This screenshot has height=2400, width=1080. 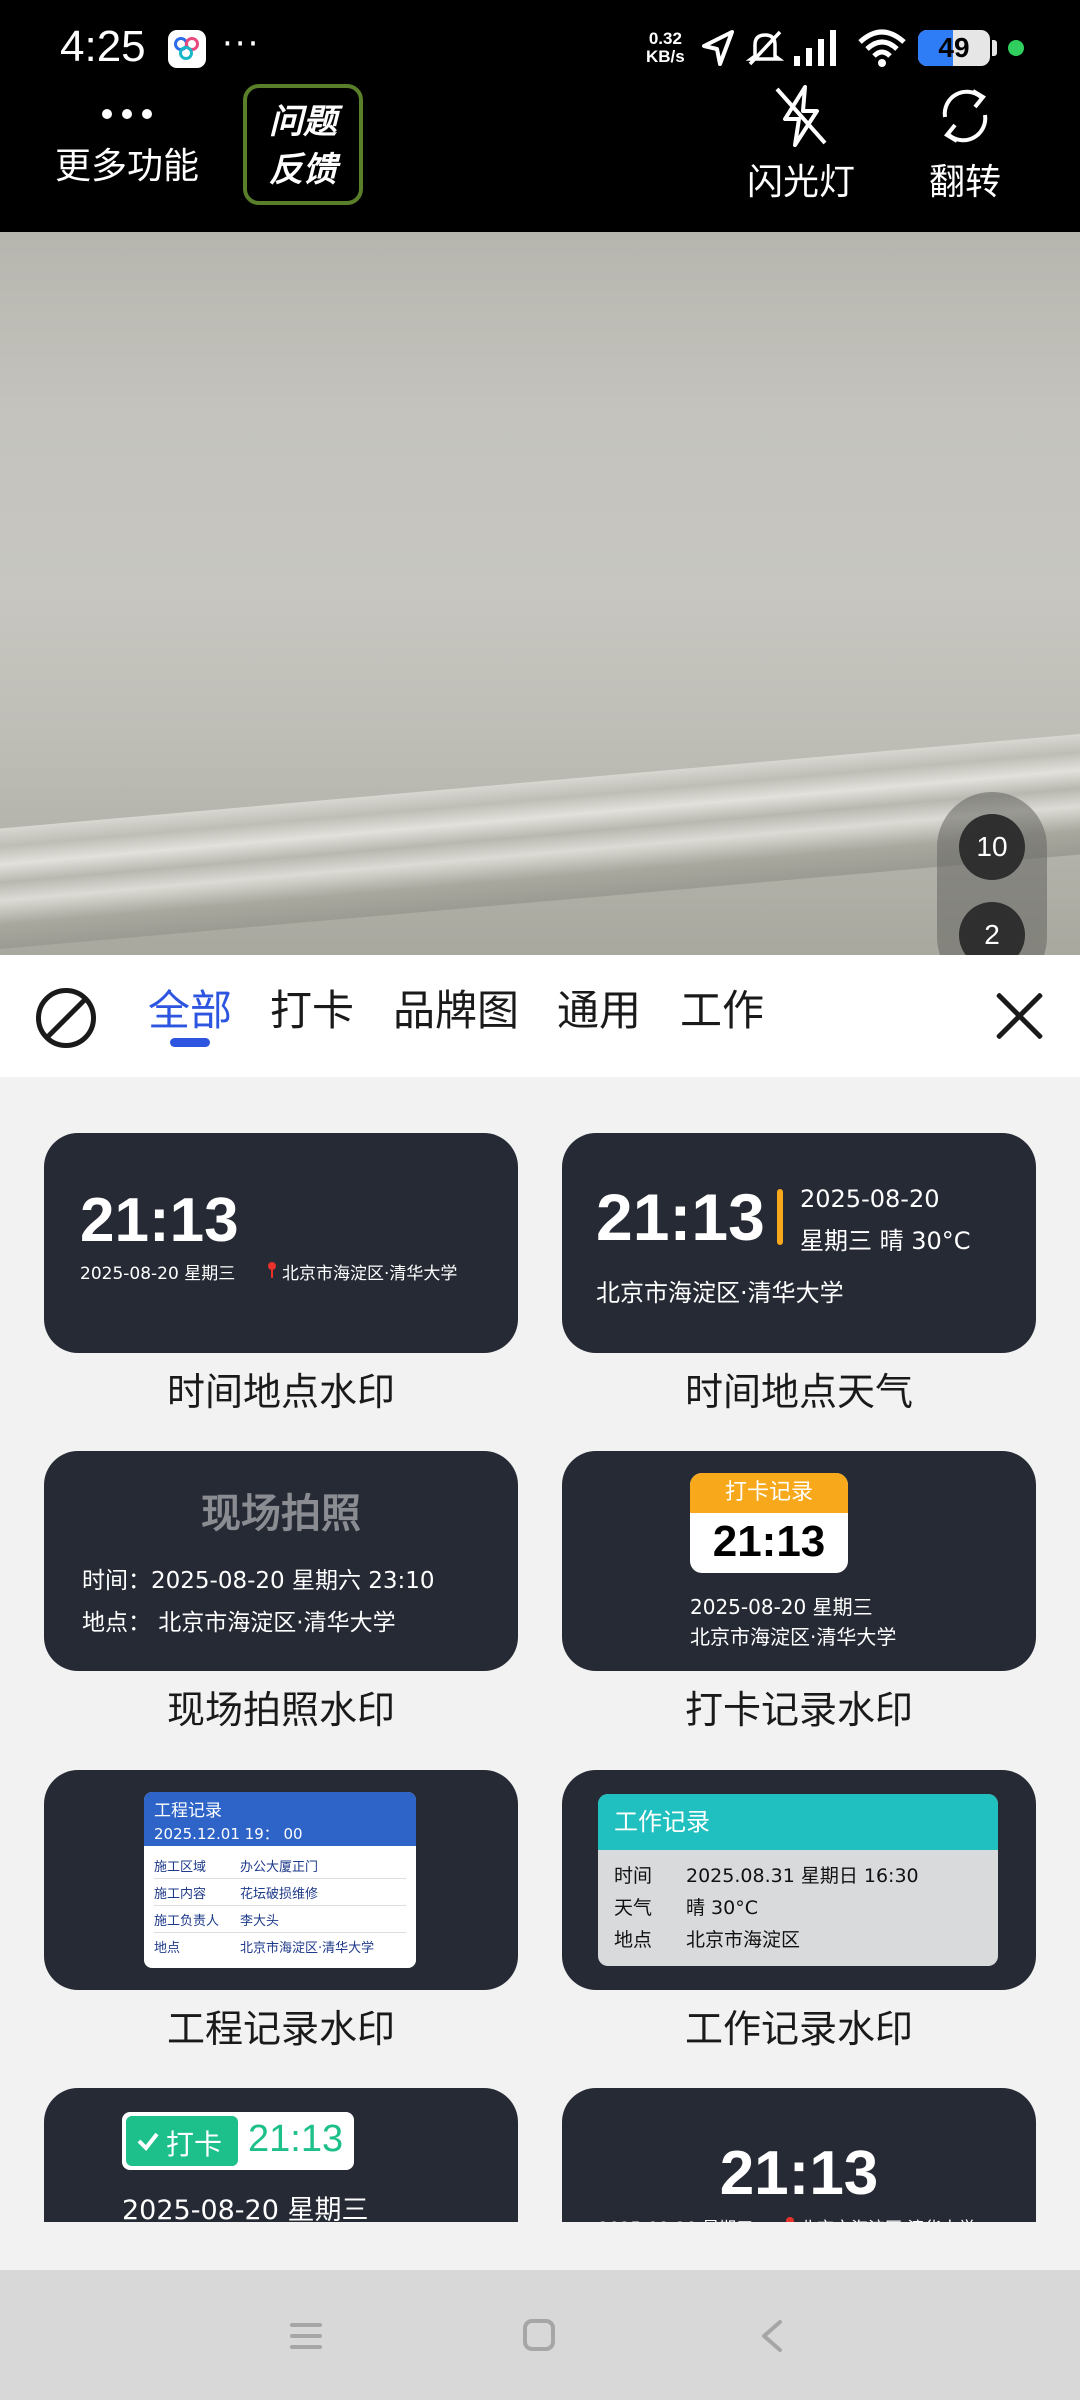 What do you see at coordinates (540, 1016) in the screenshot?
I see `category-tabs: 全部 打卡 品牌图 通用 工作` at bounding box center [540, 1016].